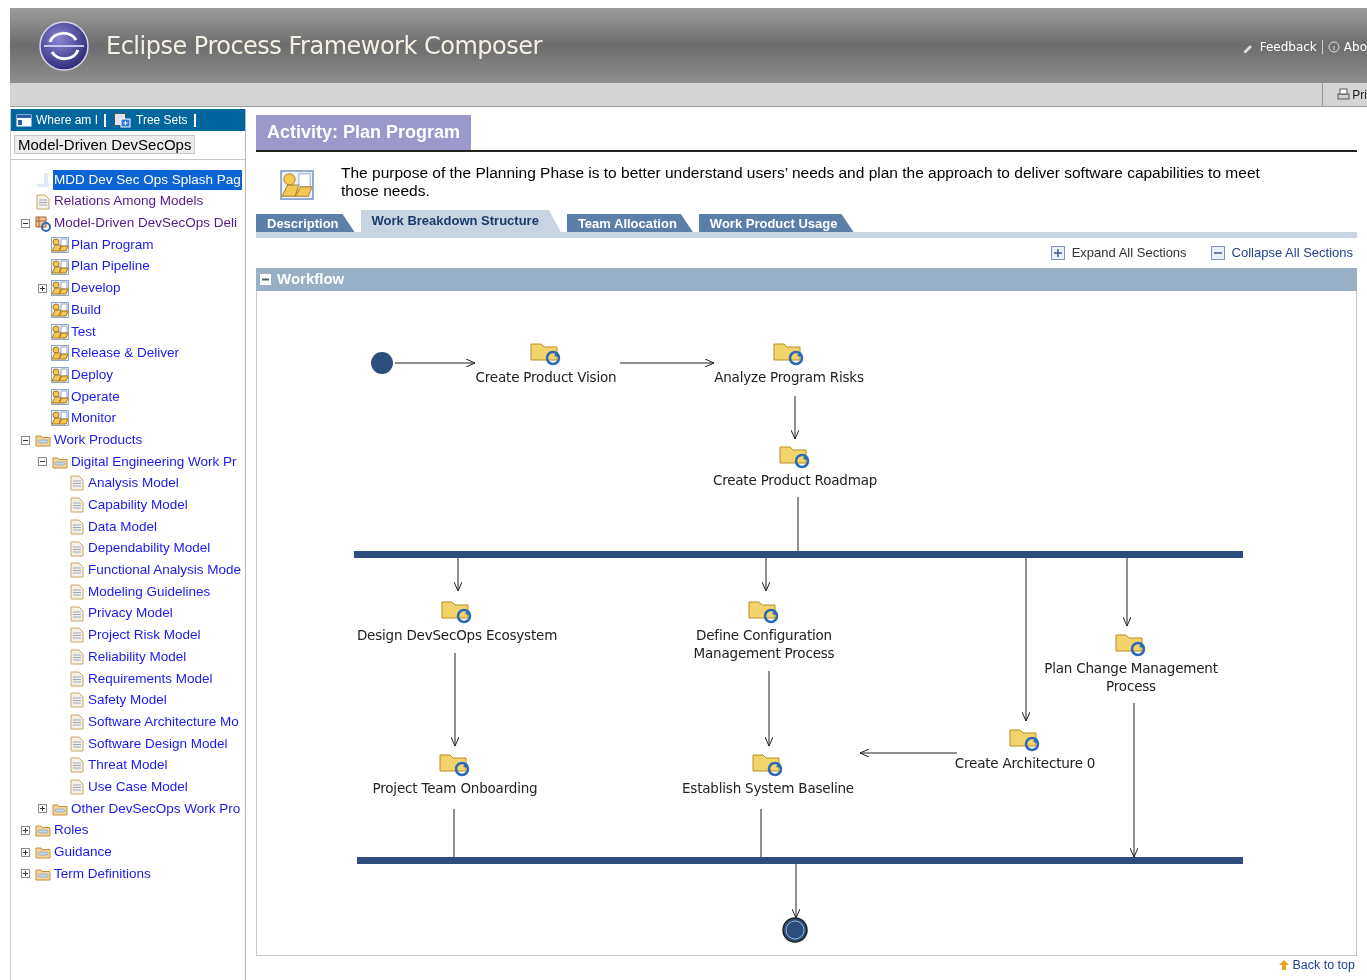 The image size is (1367, 980). Describe the element at coordinates (457, 635) in the screenshot. I see `task-label: Design DevSecOps Ecosystem` at that location.